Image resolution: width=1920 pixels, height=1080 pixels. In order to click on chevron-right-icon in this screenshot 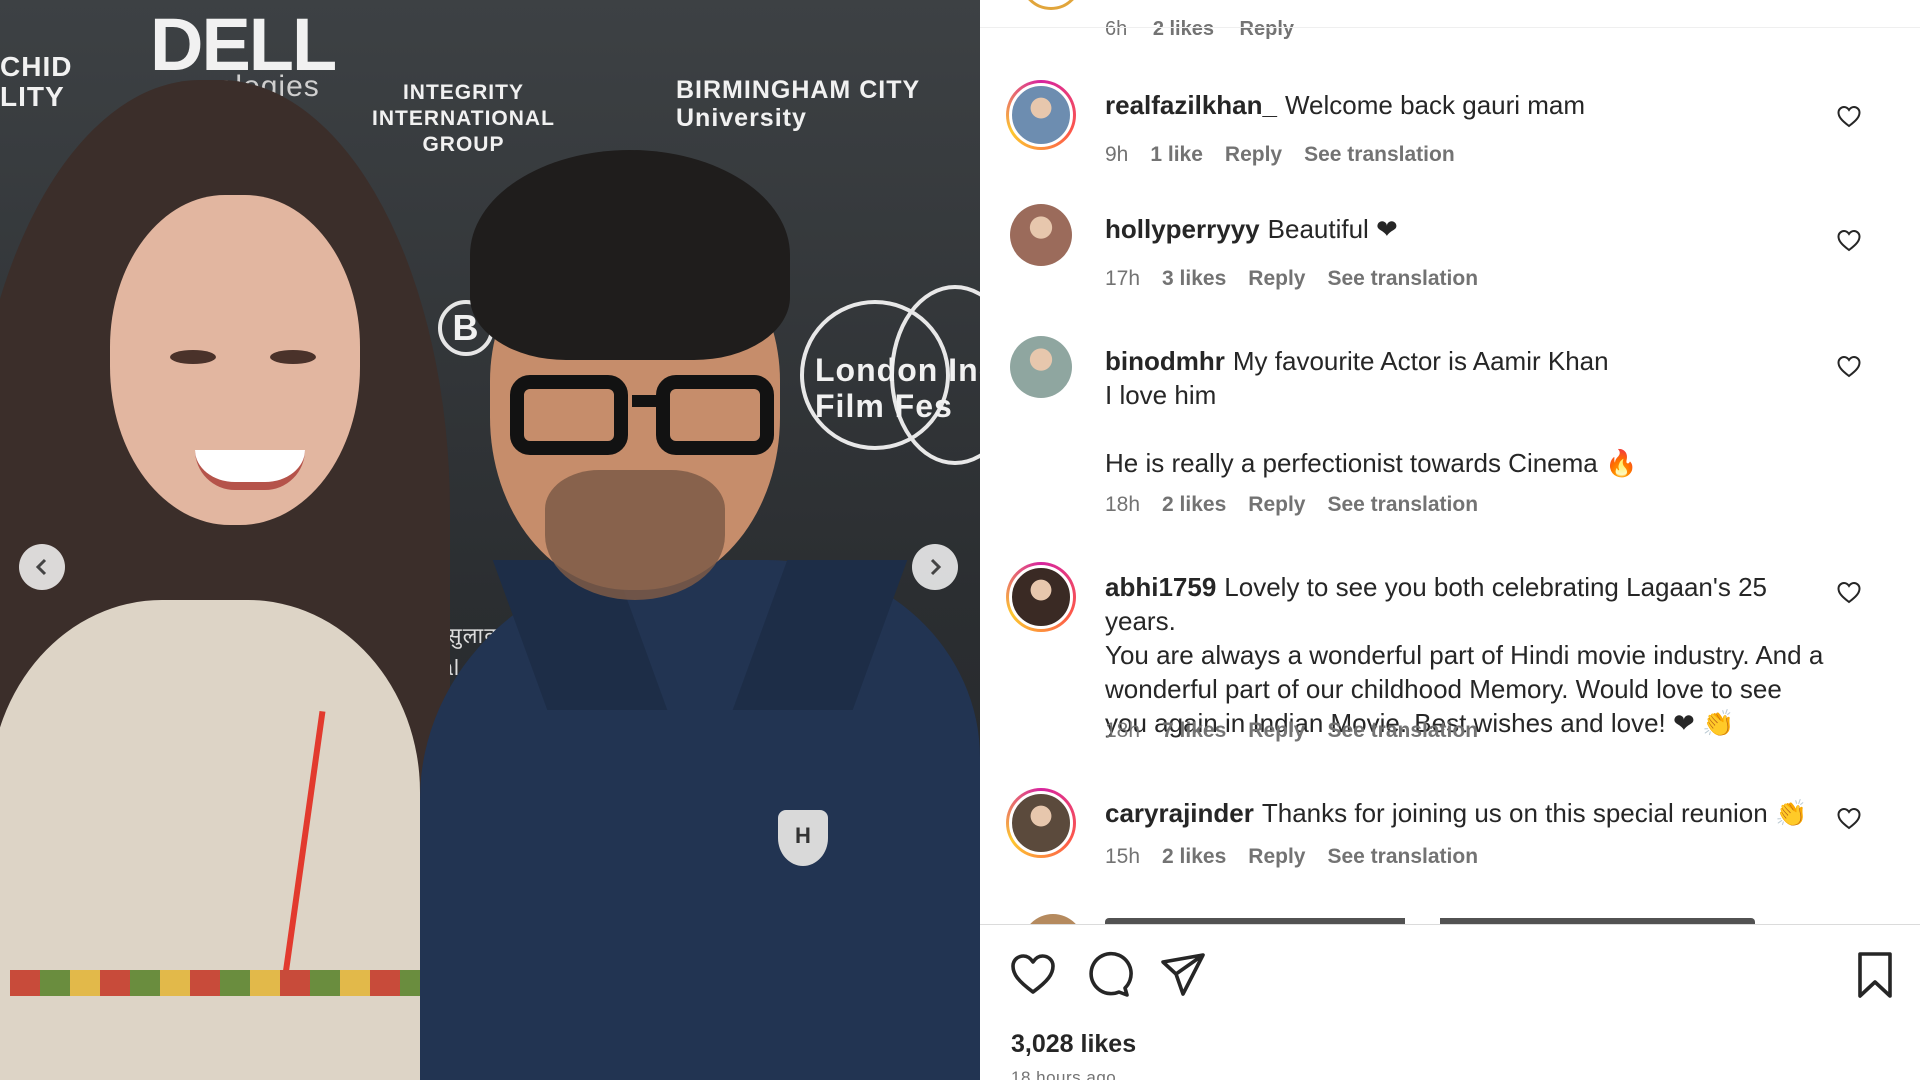, I will do `click(936, 567)`.